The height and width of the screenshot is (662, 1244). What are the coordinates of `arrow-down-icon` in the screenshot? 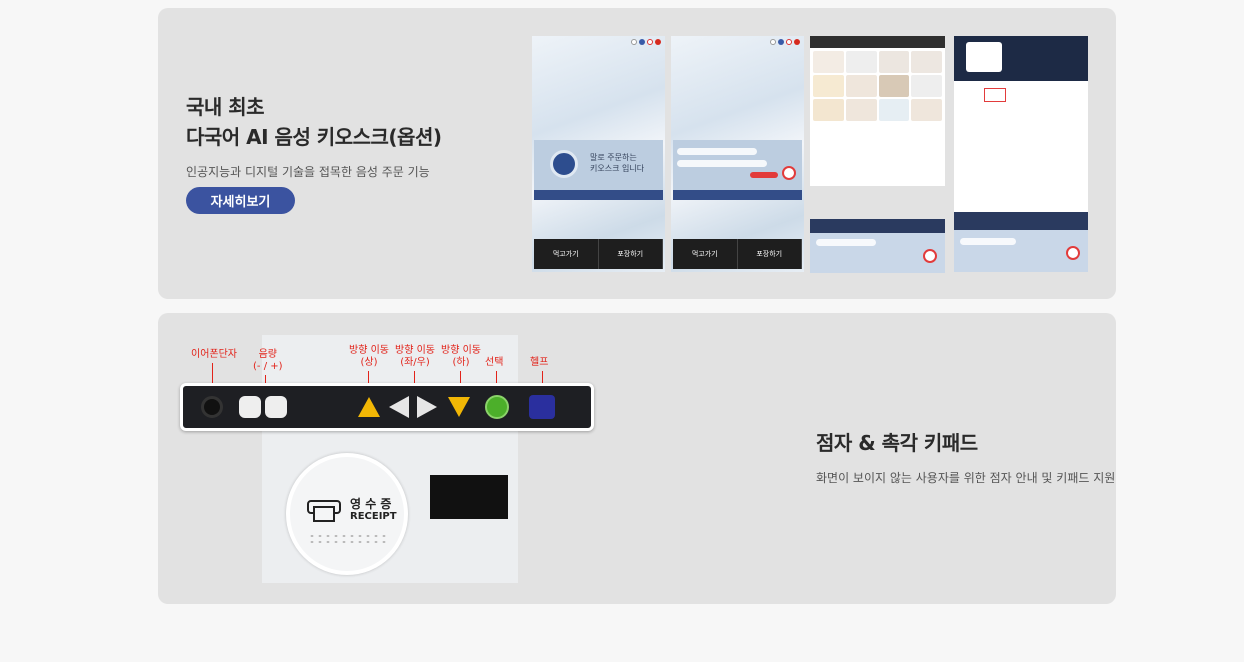 It's located at (459, 407).